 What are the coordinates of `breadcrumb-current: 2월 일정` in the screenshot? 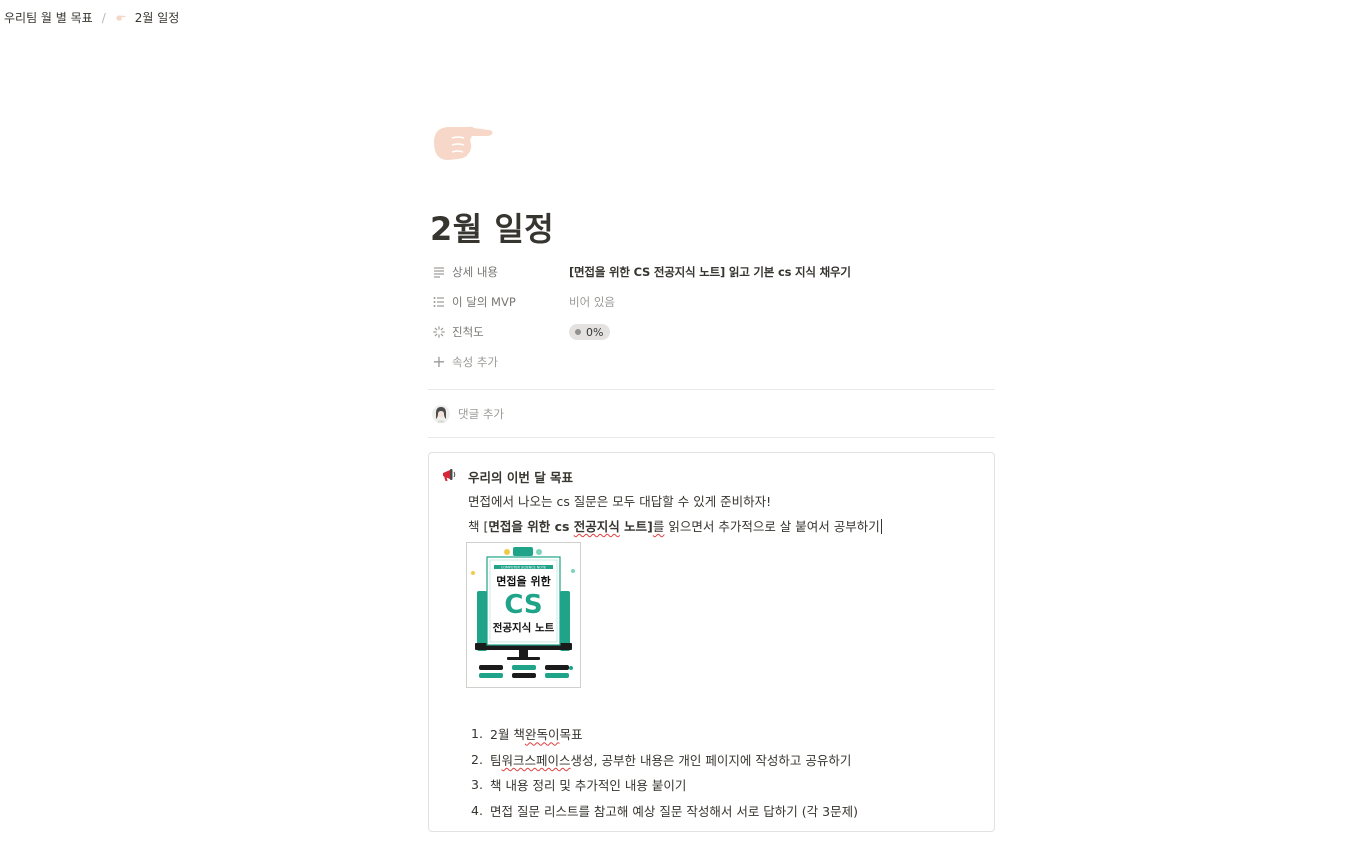 It's located at (157, 17).